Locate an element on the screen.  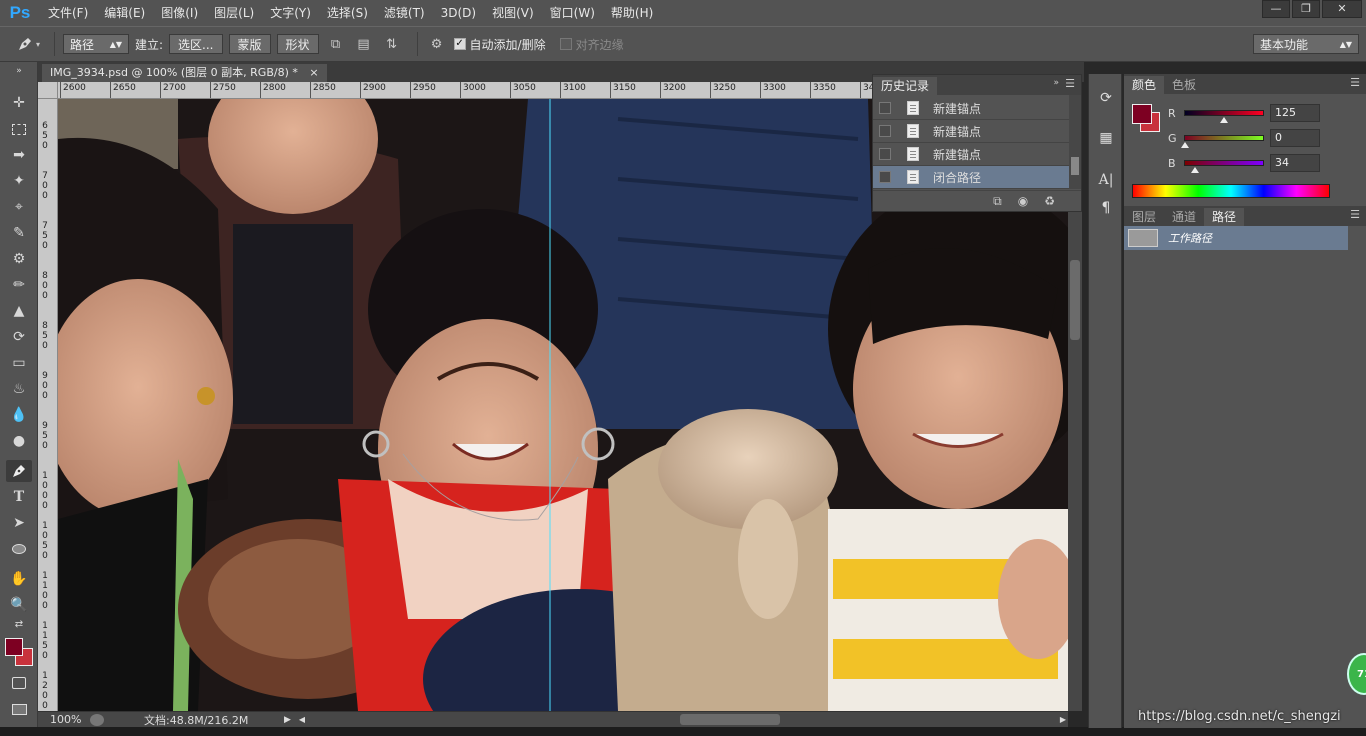
close-icon: ✕ is located at coordinates (1342, 9).